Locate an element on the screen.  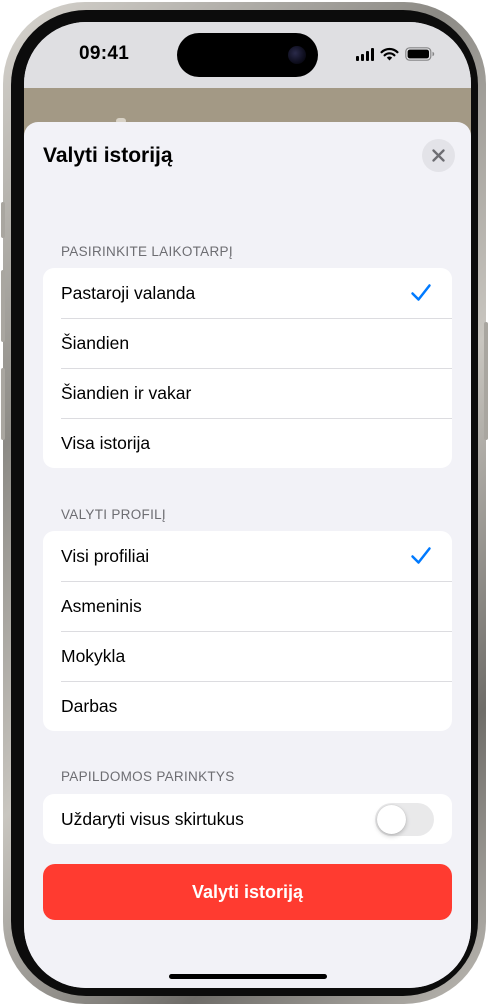
profile-section-header: VALYTI PROFILĮ is located at coordinates (113, 514).